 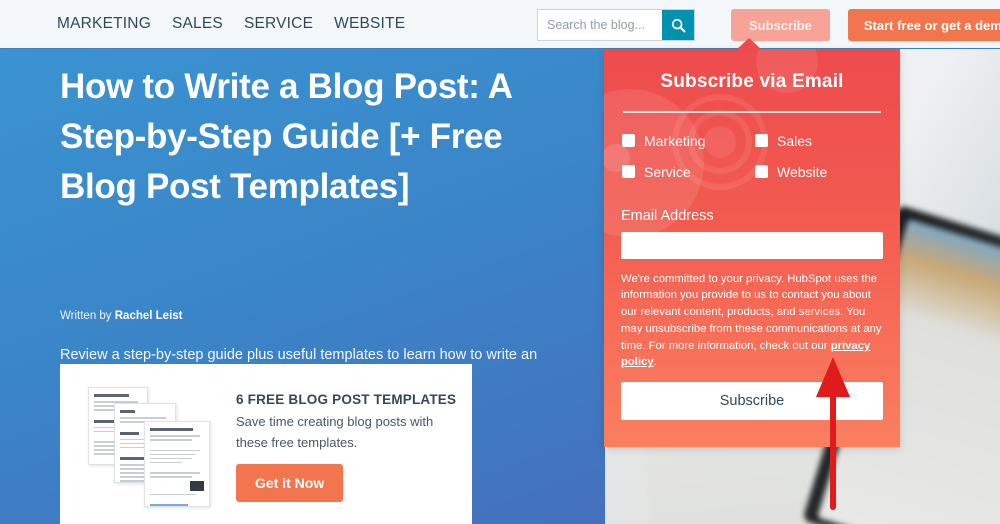 What do you see at coordinates (752, 156) in the screenshot?
I see `subscription-topics: Marketing Sales Service Website` at bounding box center [752, 156].